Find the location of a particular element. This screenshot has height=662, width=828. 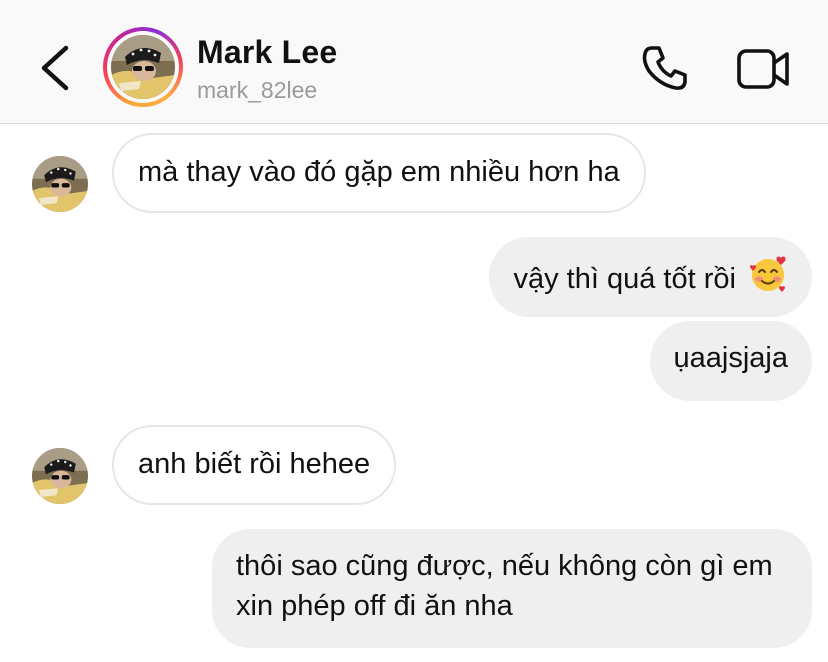

message-bubble-outgoing: vậy thì quá tốt rồi is located at coordinates (650, 277).